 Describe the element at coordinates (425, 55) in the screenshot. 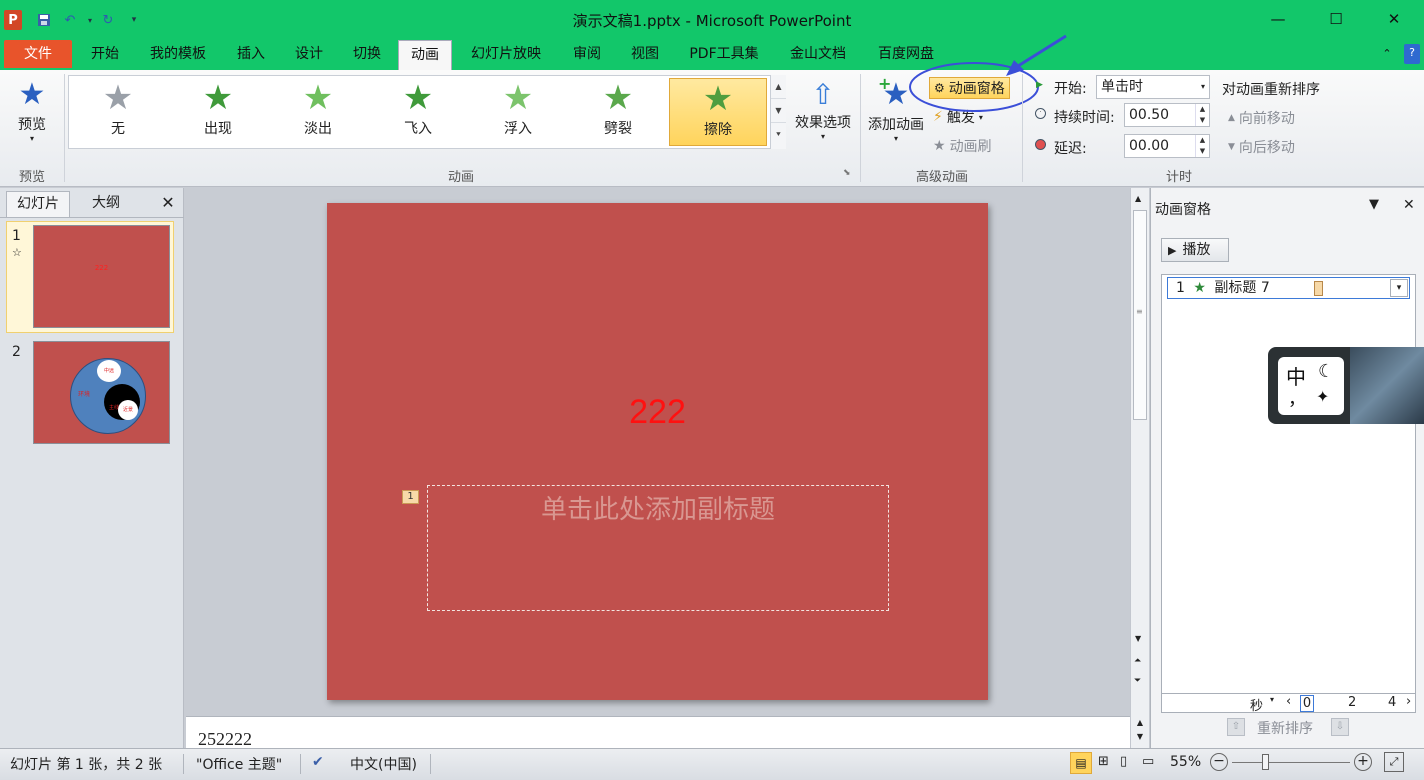

I see `tab-animations: 动画` at that location.